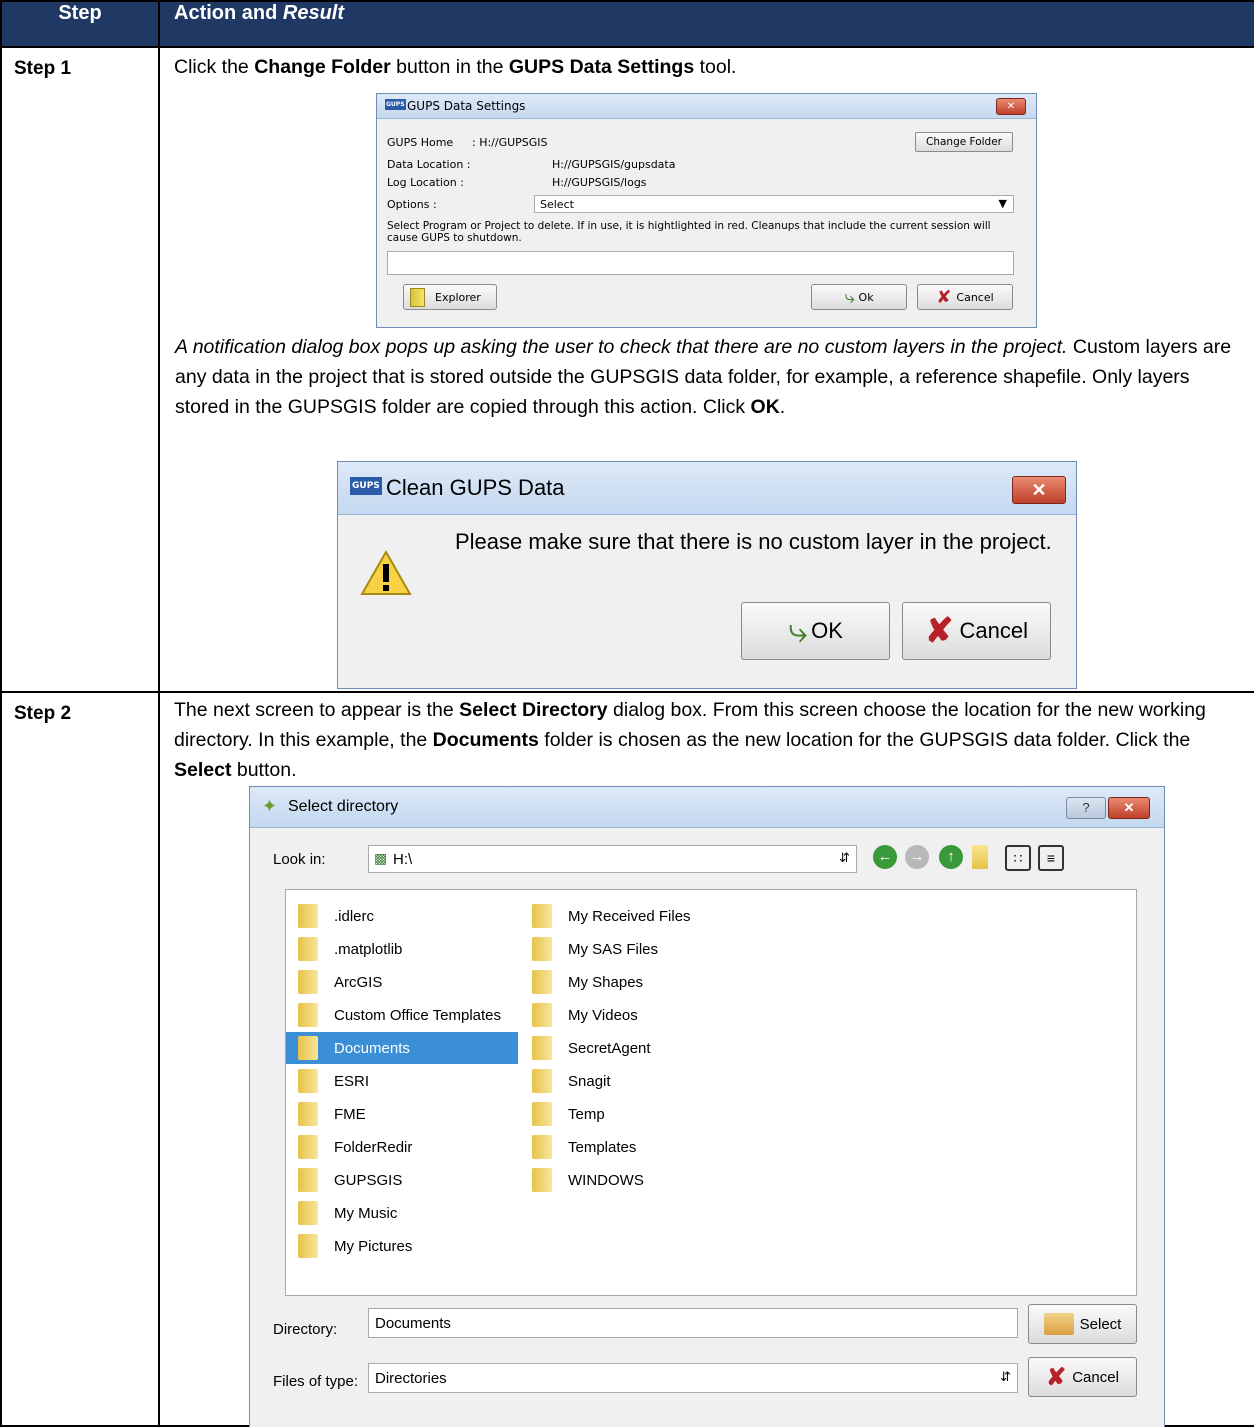 The height and width of the screenshot is (1427, 1254). I want to click on list-item: Documents, so click(402, 1048).